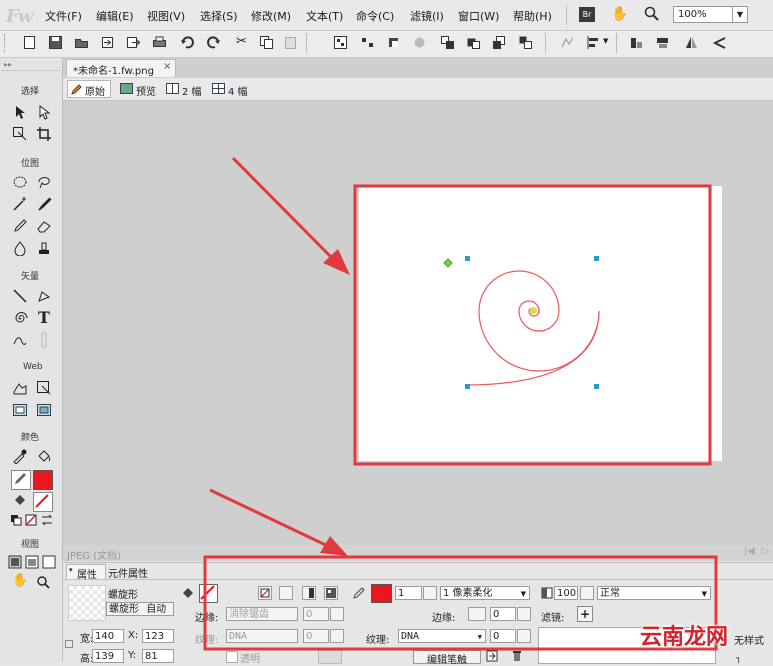 This screenshot has height=666, width=773. What do you see at coordinates (605, 41) in the screenshot?
I see `chevron-down-icon: ▼` at bounding box center [605, 41].